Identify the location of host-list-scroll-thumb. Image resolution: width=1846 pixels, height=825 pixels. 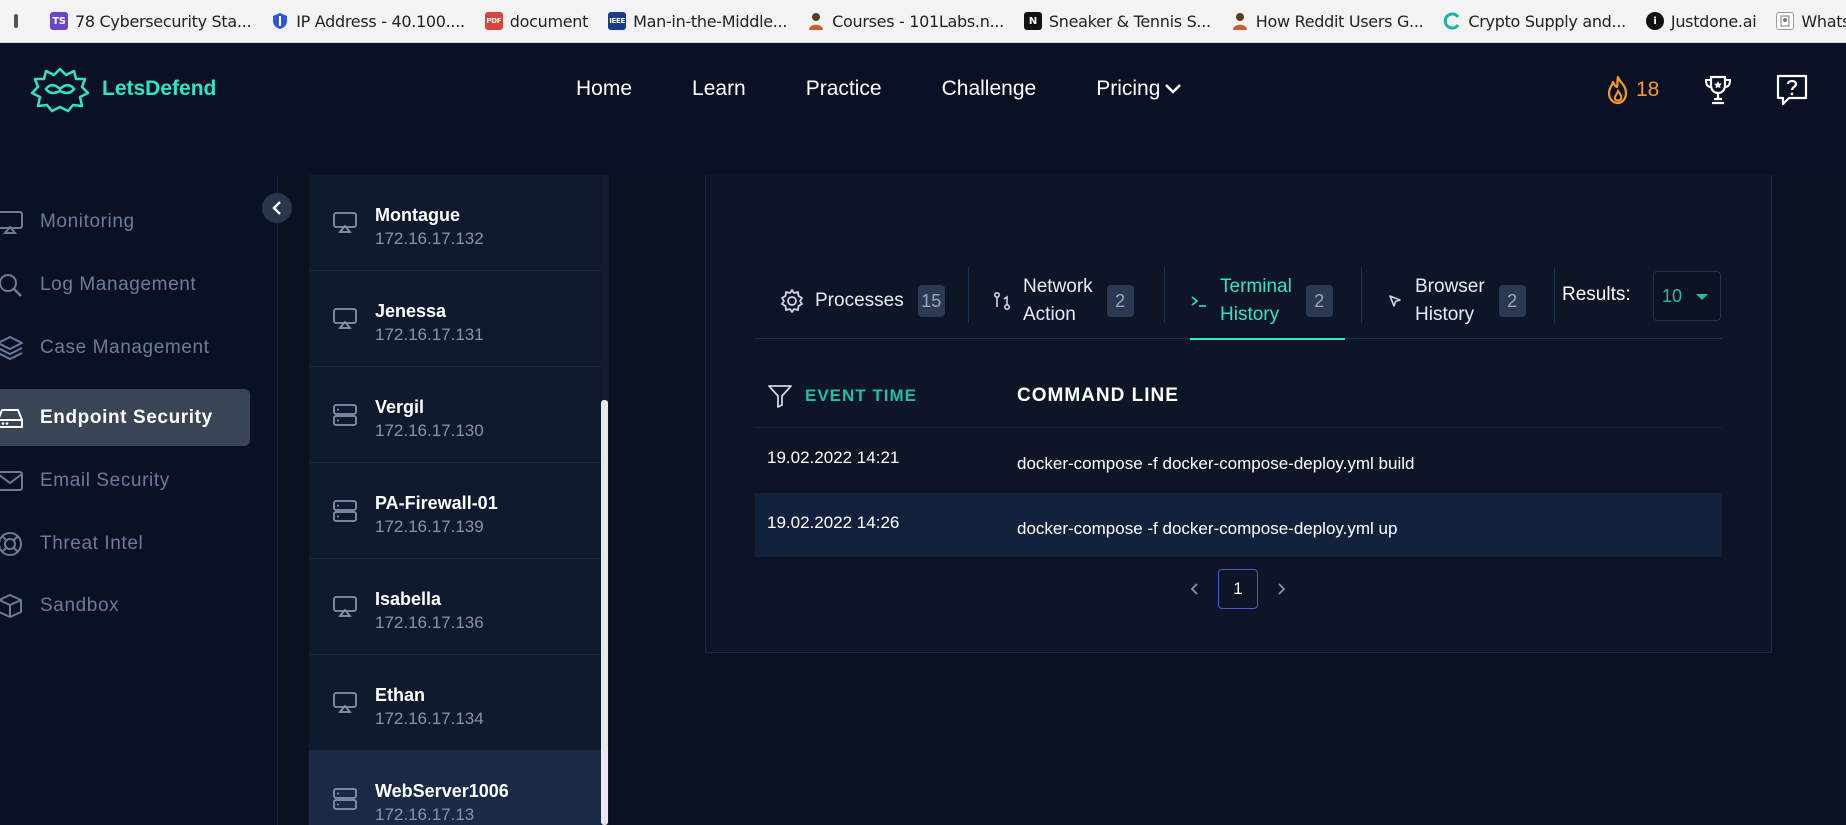
(604, 612).